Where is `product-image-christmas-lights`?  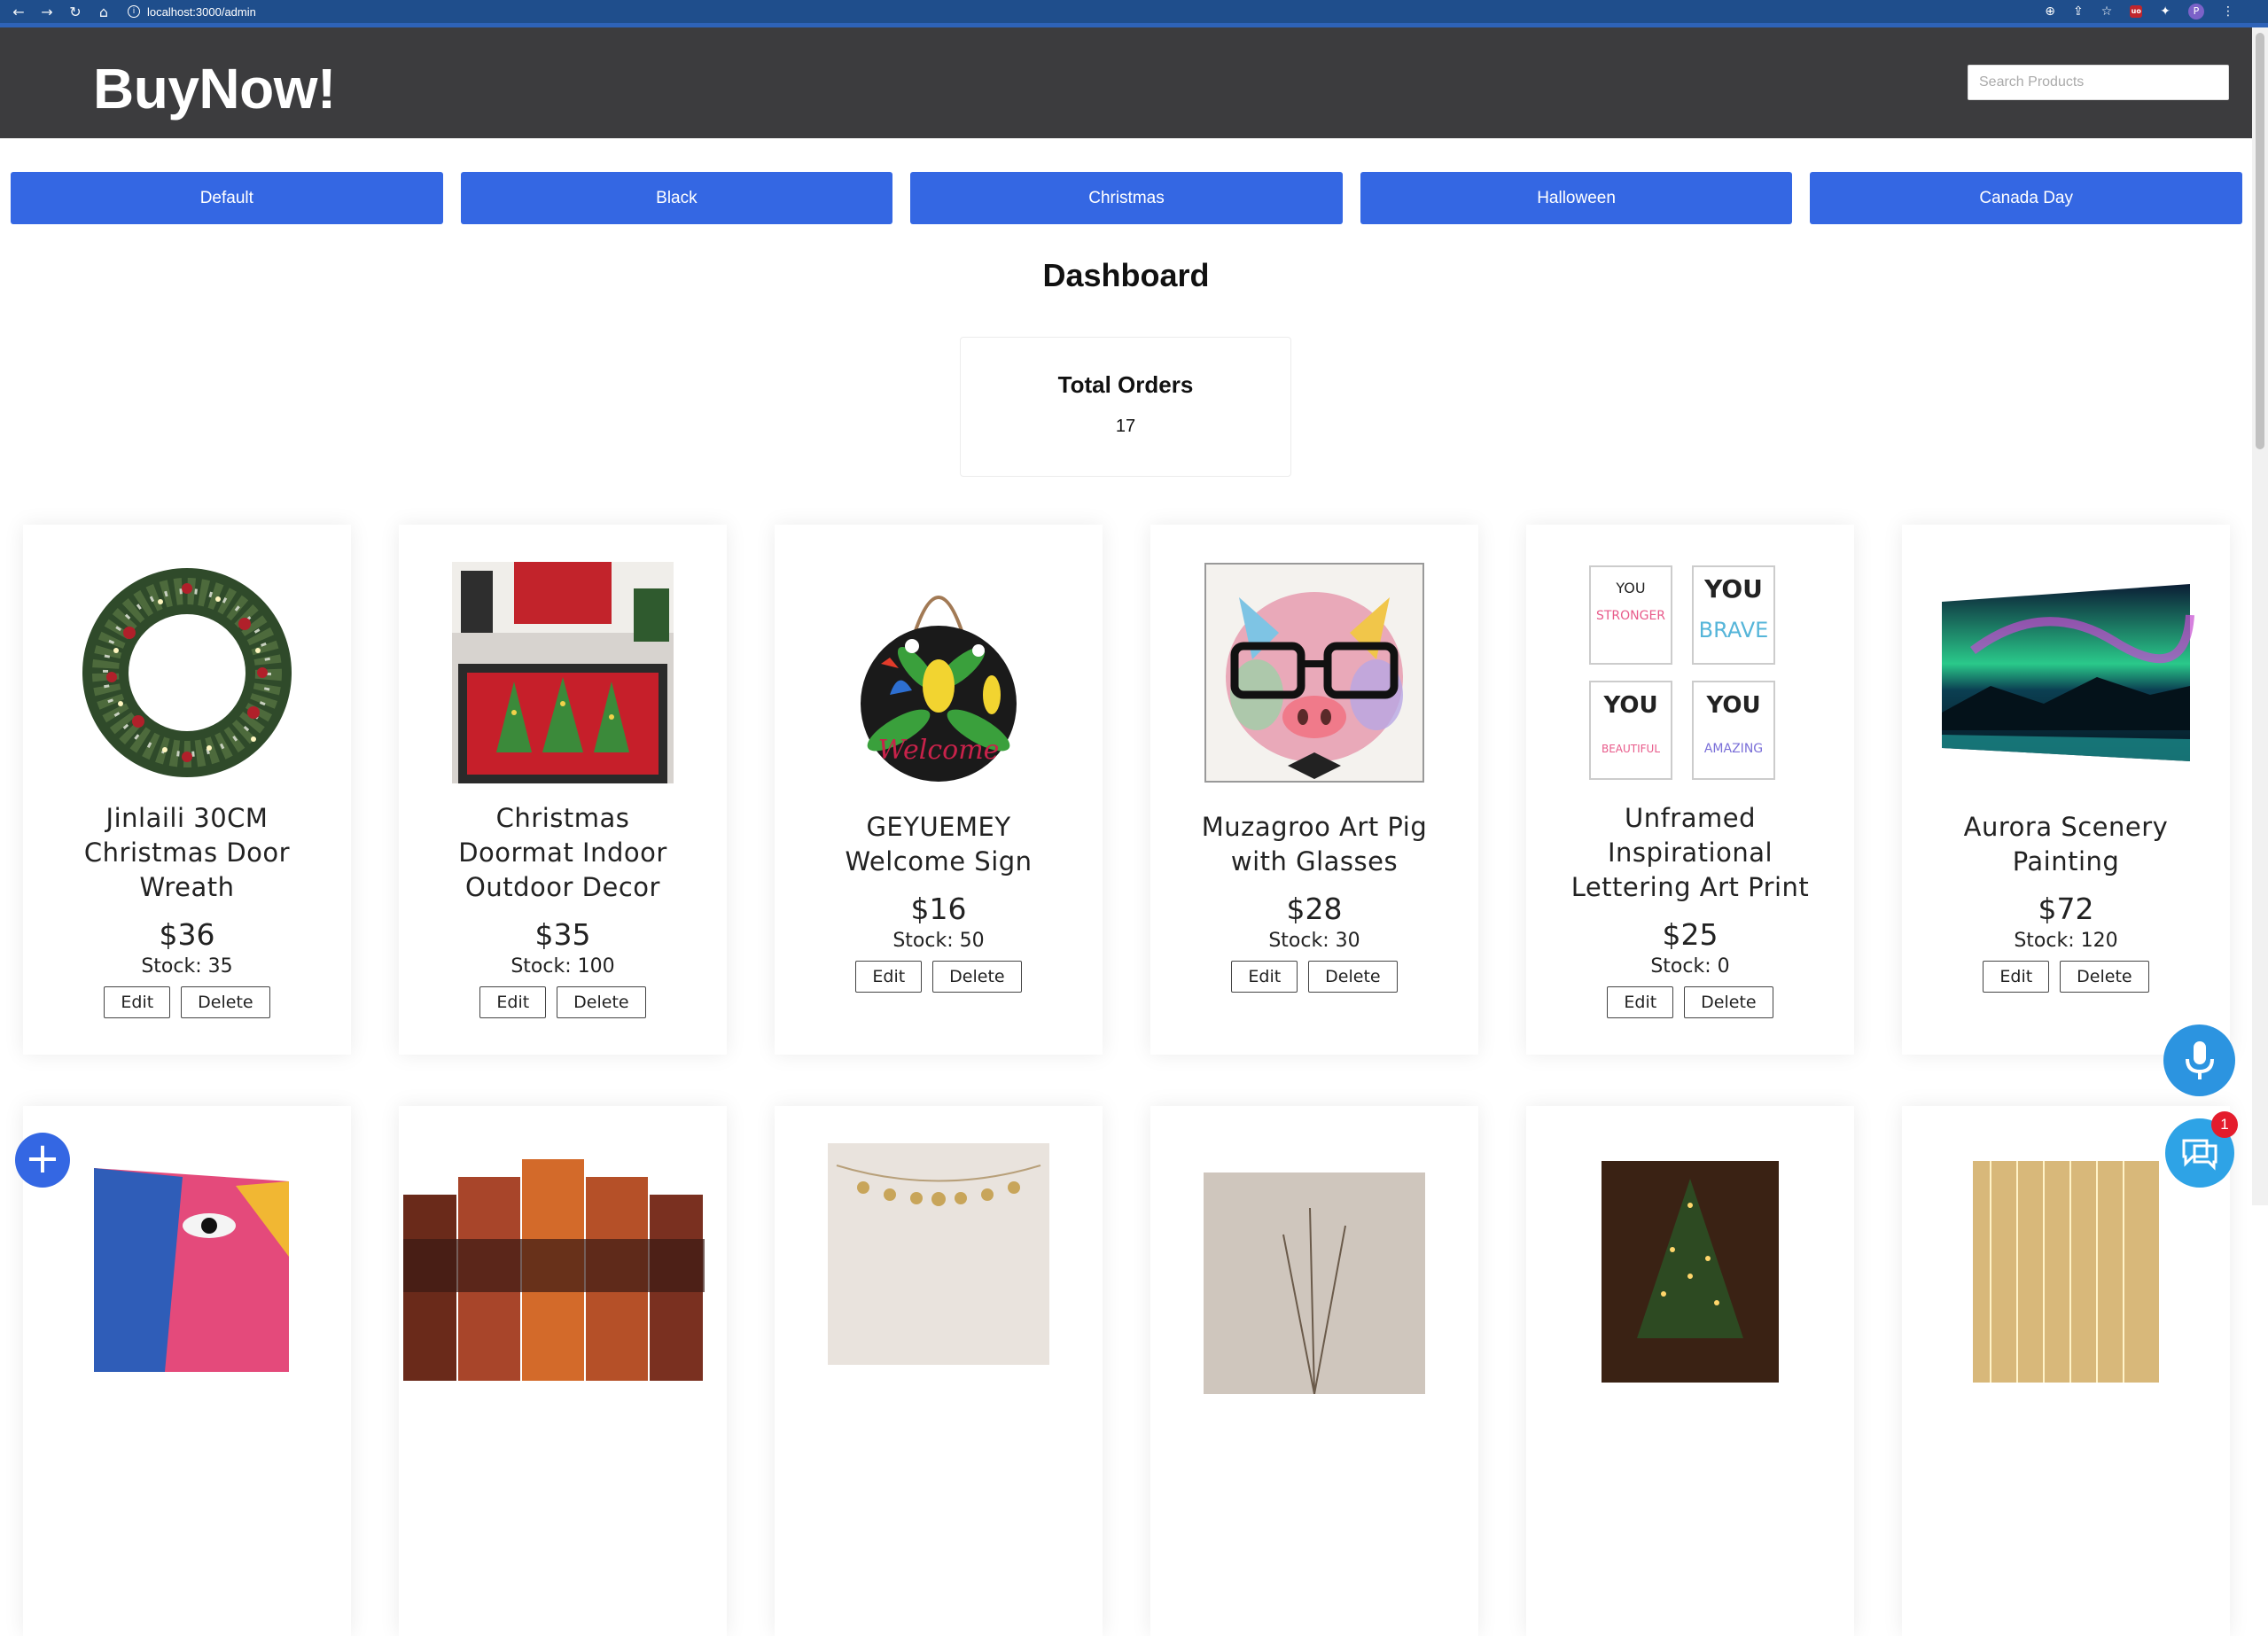
product-image-christmas-lights is located at coordinates (1690, 1272).